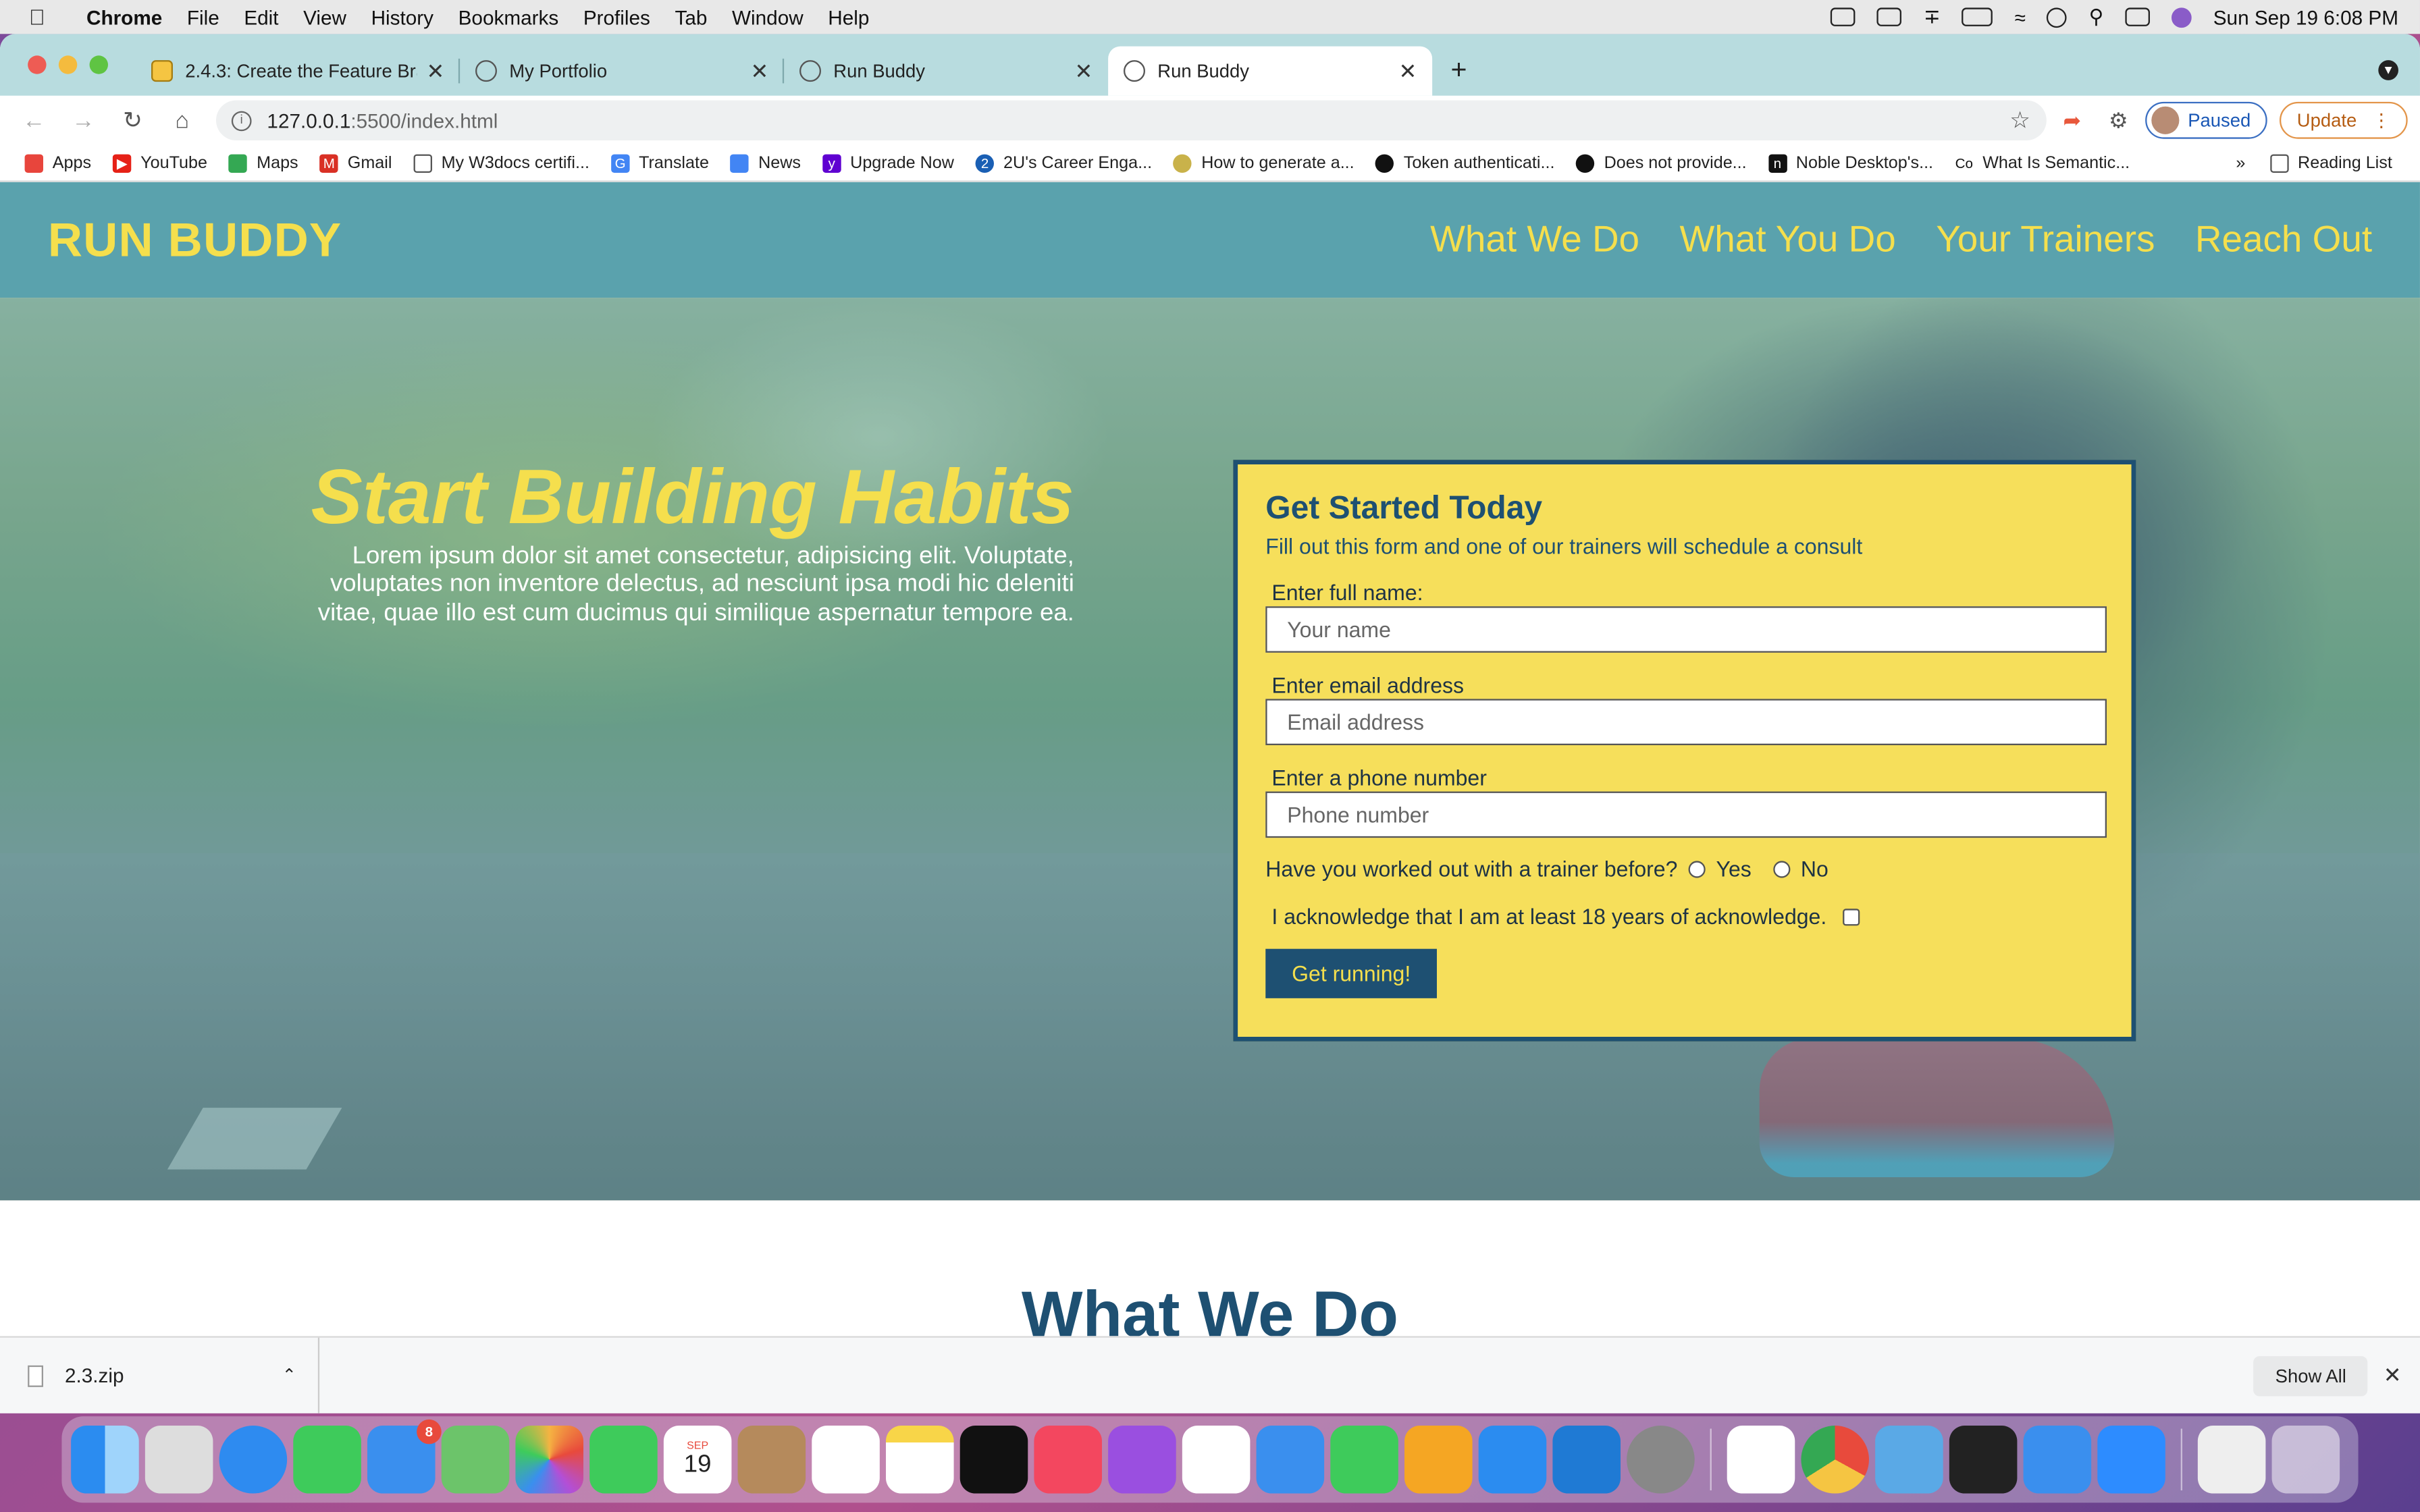  Describe the element at coordinates (2057, 17) in the screenshot. I see `user-account-icon` at that location.